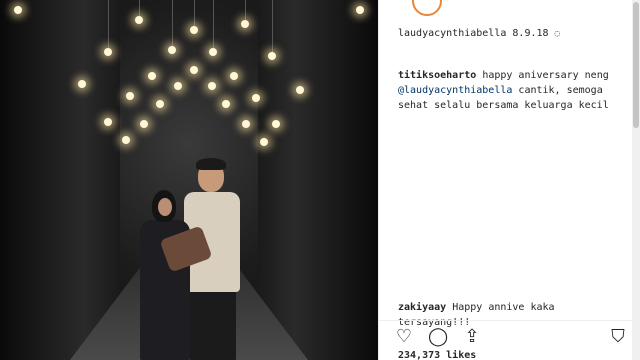 The image size is (640, 360). Describe the element at coordinates (211, 164) in the screenshot. I see `man-figure-hair` at that location.